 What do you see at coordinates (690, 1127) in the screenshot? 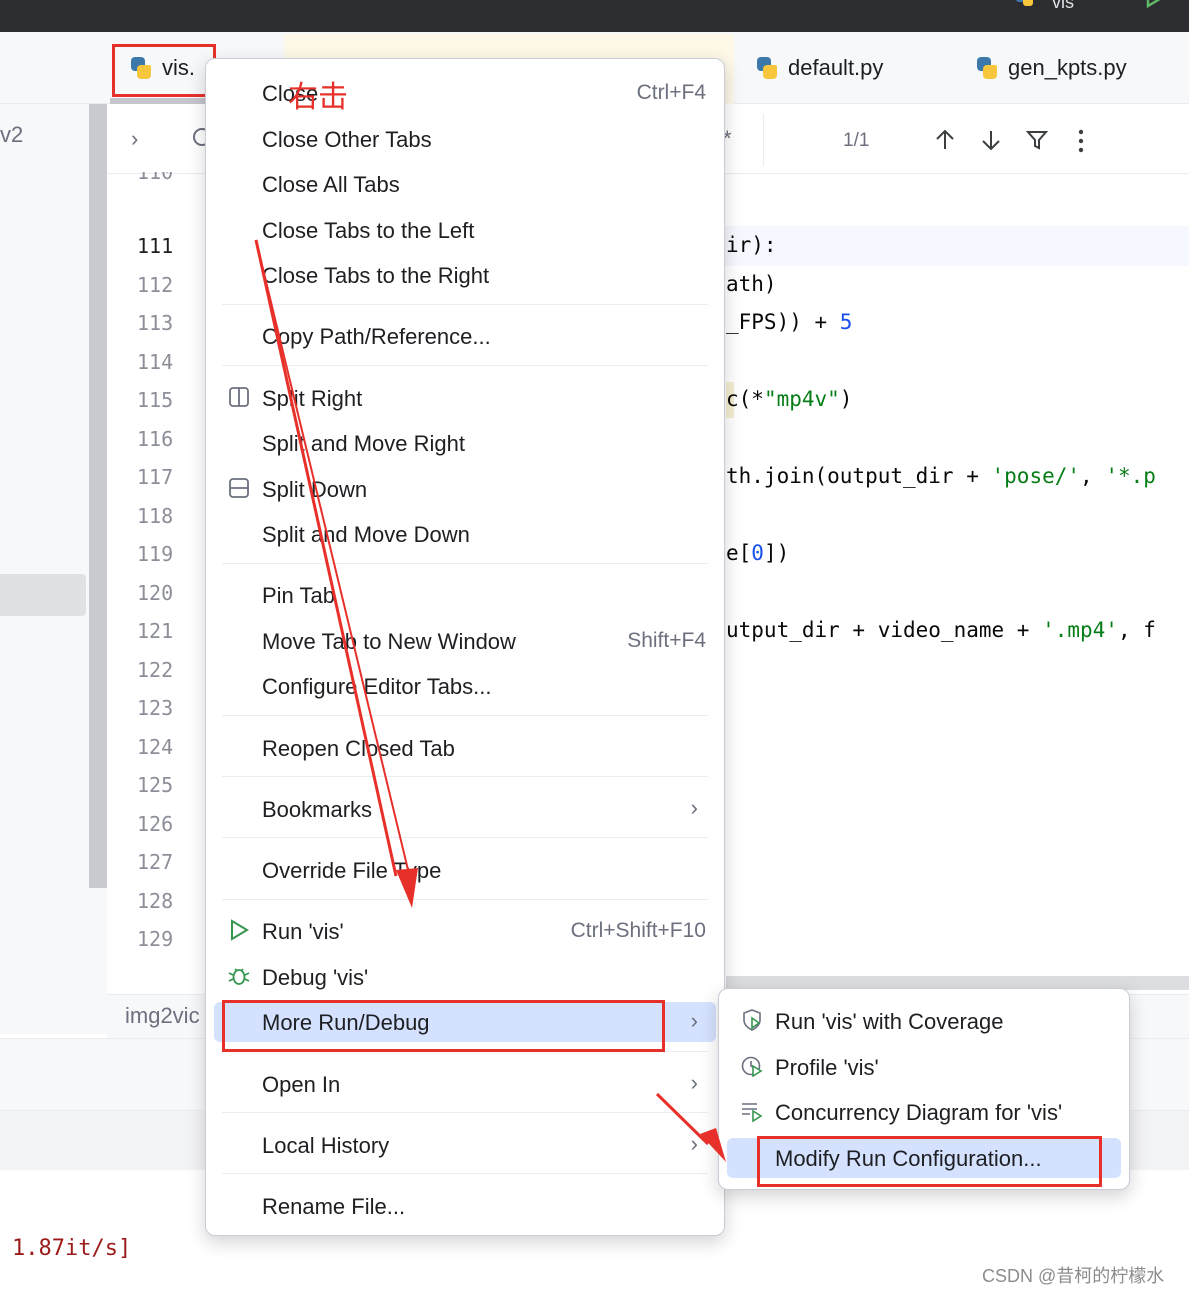
I see `annotation-arrow-submenu` at bounding box center [690, 1127].